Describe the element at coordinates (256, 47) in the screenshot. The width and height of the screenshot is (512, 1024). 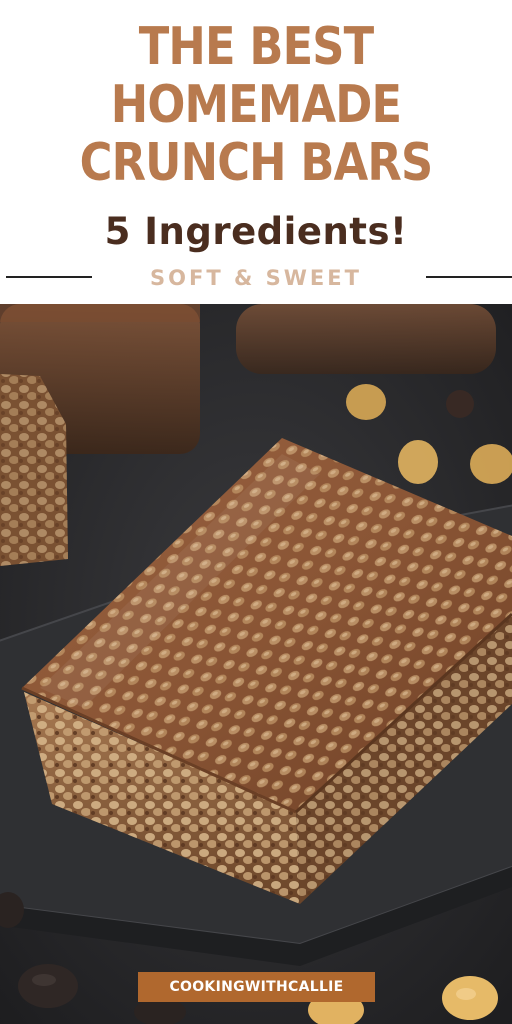
I see `title-line-1: THE BEST` at that location.